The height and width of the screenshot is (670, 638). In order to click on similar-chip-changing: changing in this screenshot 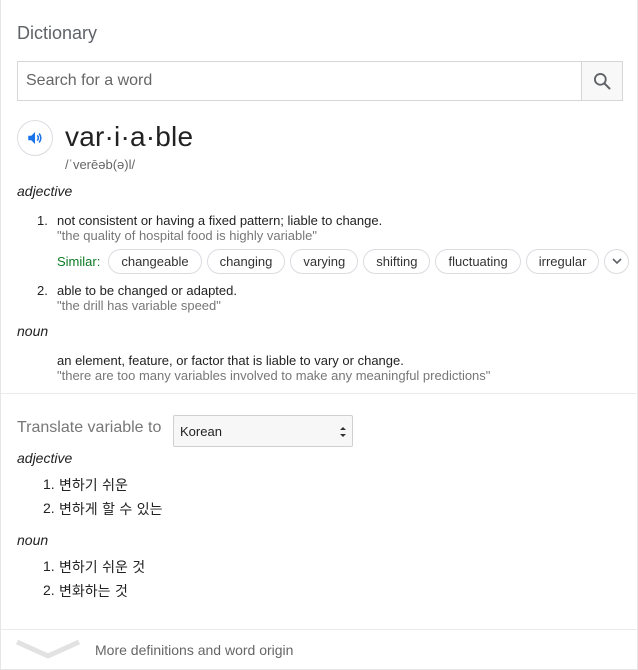, I will do `click(246, 261)`.